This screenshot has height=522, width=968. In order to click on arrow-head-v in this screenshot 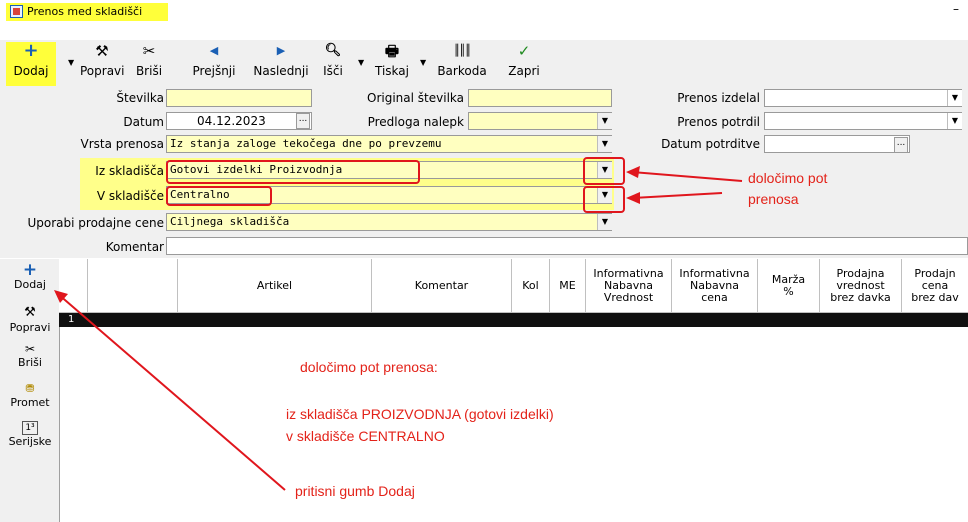, I will do `click(633, 198)`.